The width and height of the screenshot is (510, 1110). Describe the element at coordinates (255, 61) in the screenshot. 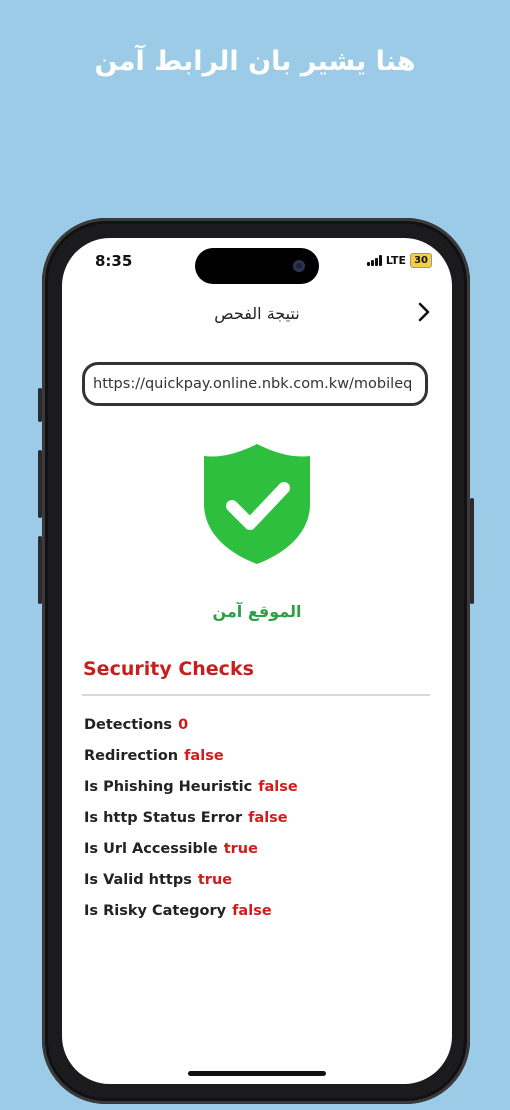

I see `banner-caption: هنا يشير بان الرابط آمن` at that location.